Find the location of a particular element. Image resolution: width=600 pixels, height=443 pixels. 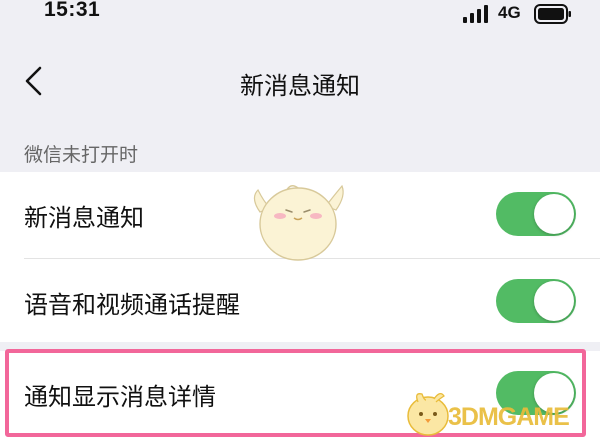

setting-label: 新消息通知 is located at coordinates (84, 218).